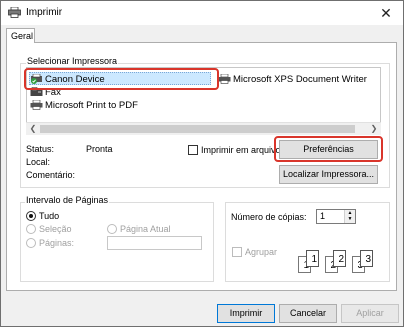 The image size is (404, 327). What do you see at coordinates (241, 150) in the screenshot?
I see `print-to-file-label: Imprimir em arquivo` at bounding box center [241, 150].